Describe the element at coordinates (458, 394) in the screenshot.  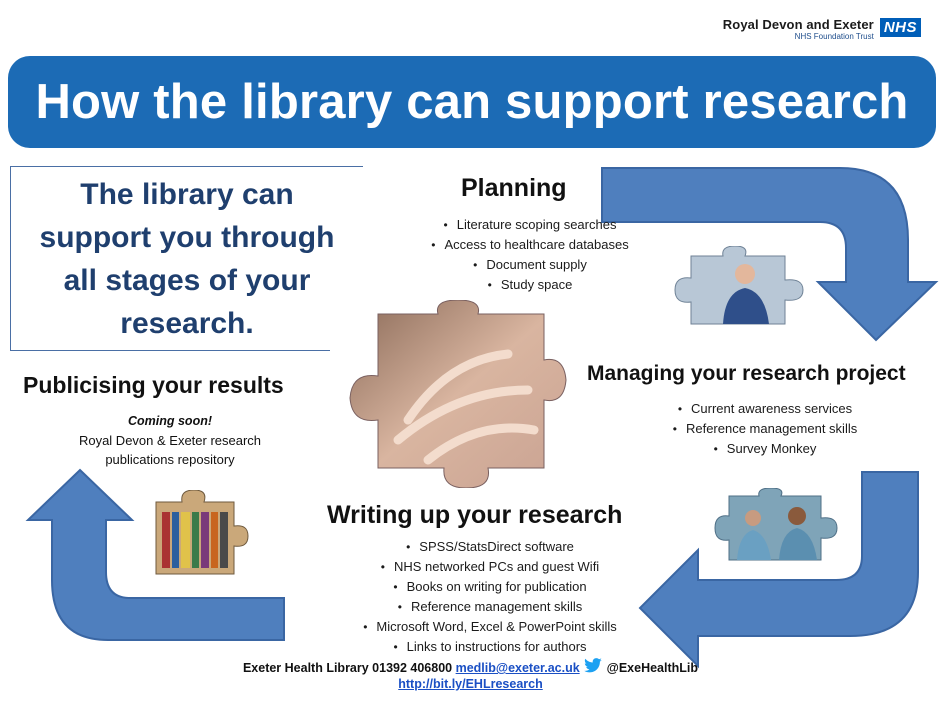
I see `puzzle-hands-icon` at that location.